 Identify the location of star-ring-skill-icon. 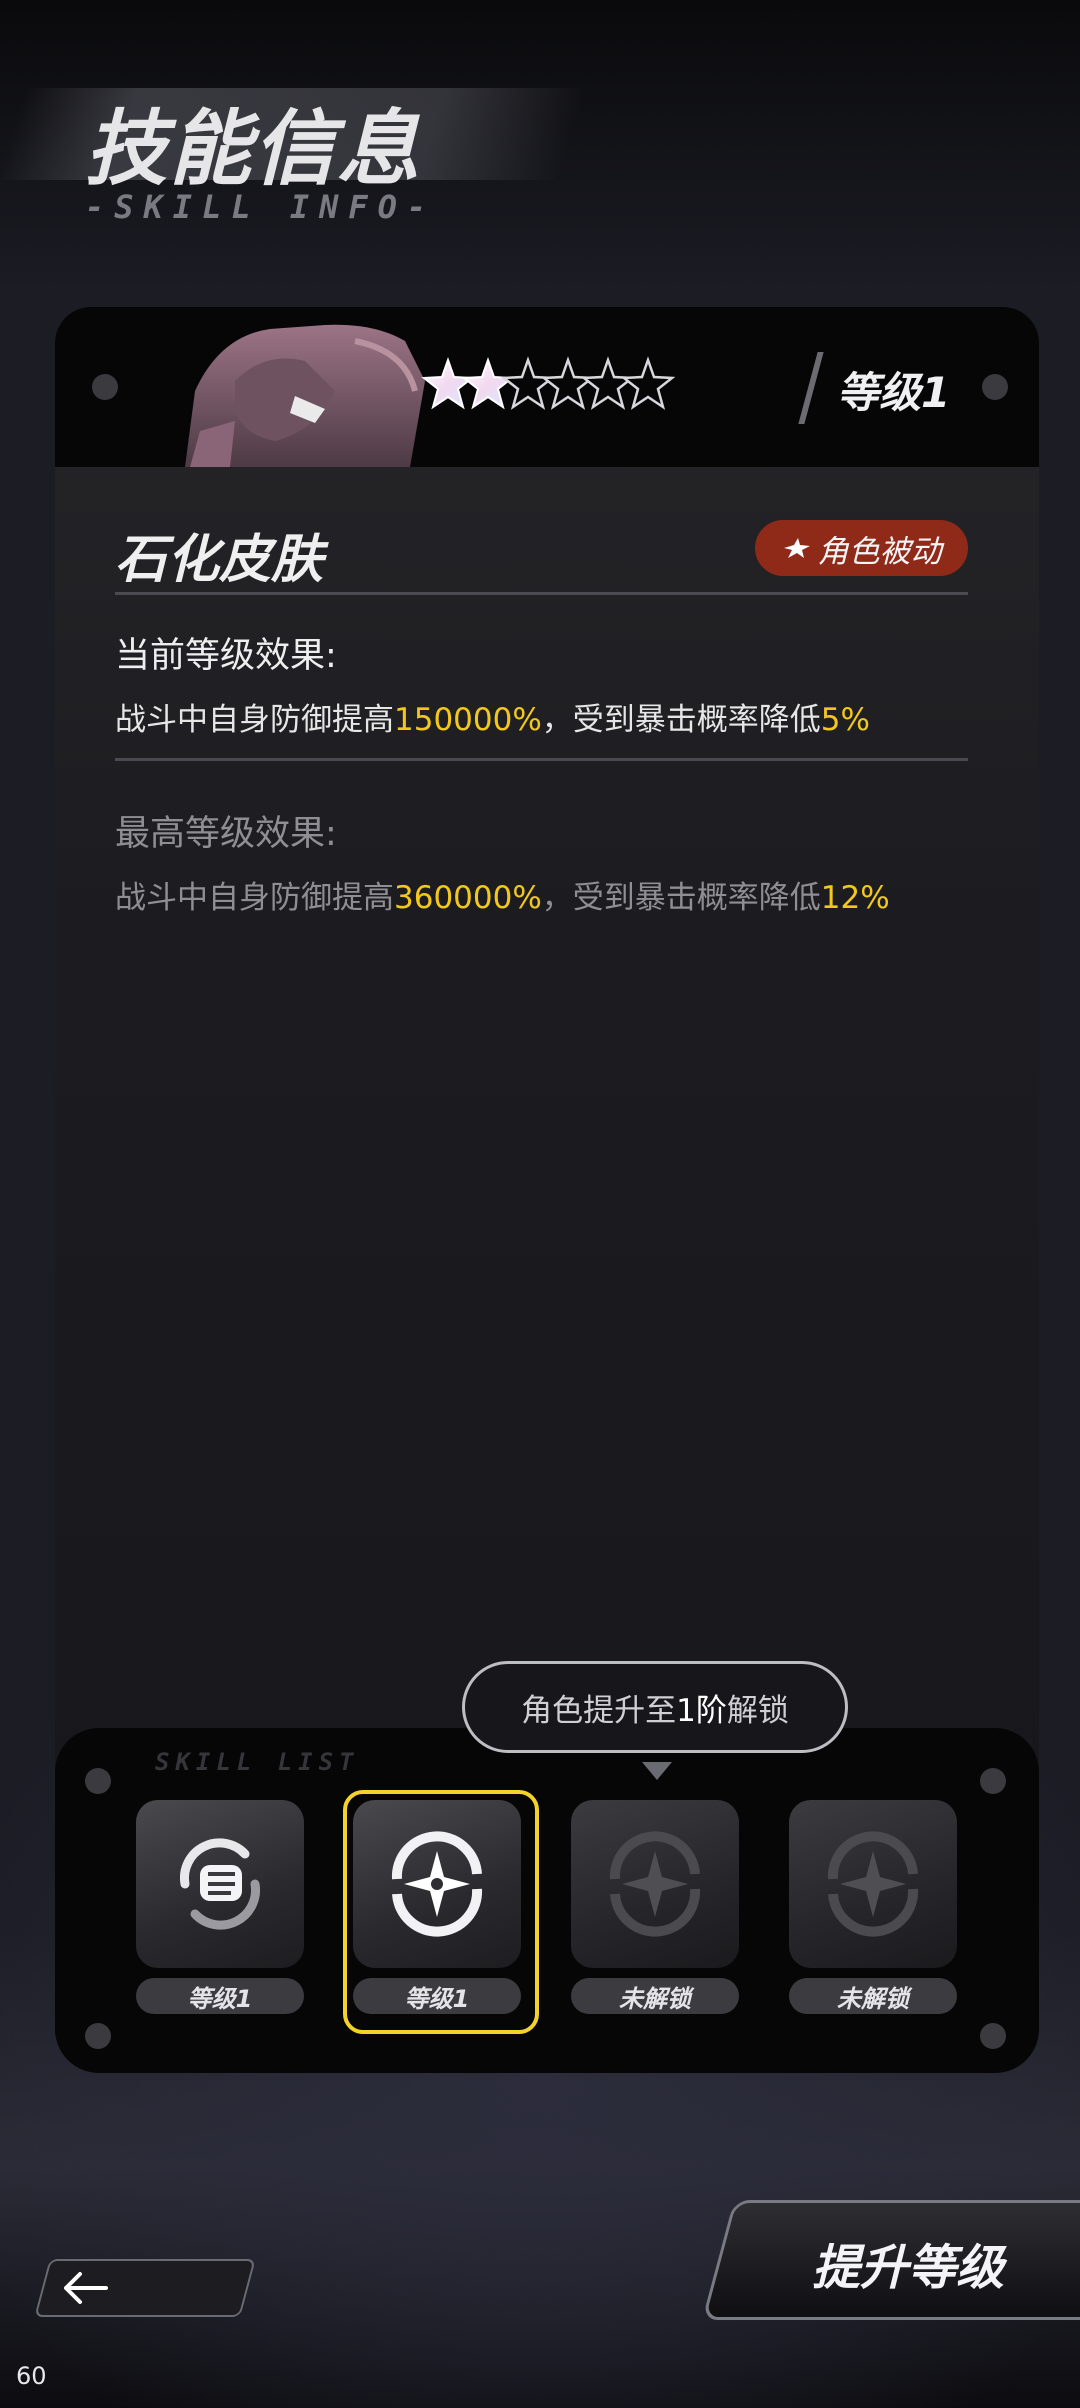
(437, 1884).